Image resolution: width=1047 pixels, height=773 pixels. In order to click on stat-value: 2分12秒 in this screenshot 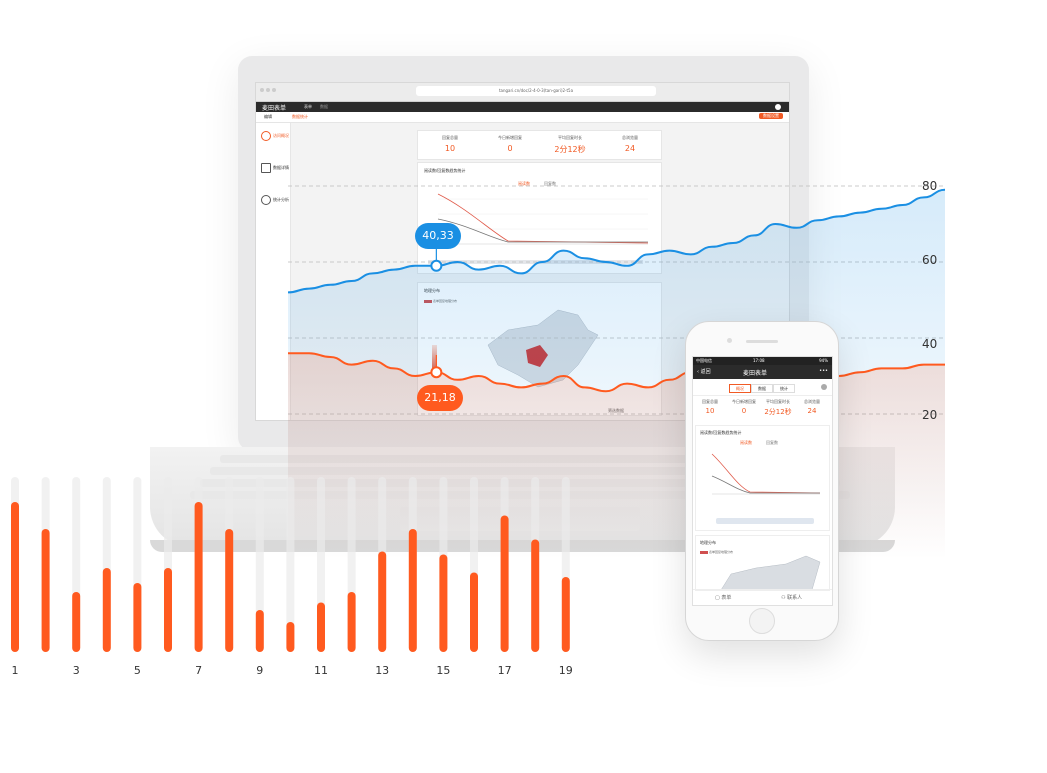, I will do `click(778, 412)`.